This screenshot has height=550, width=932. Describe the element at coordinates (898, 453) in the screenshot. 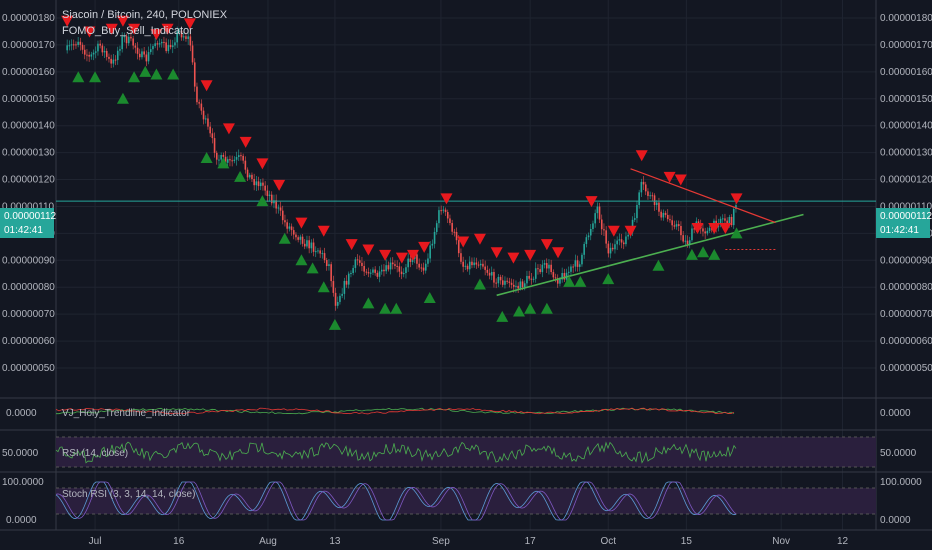

I see `rsi-mid-right: 50.0000` at that location.